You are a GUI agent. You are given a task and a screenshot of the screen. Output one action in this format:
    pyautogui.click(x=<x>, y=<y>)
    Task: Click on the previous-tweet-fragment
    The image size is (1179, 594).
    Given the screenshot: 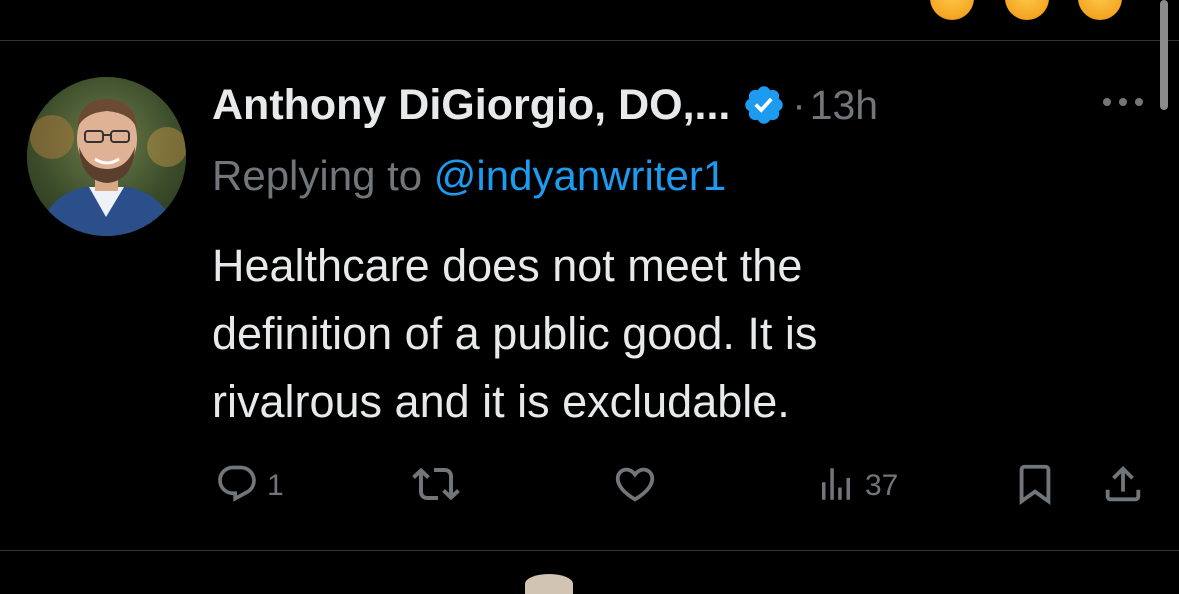 What is the action you would take?
    pyautogui.click(x=589, y=20)
    